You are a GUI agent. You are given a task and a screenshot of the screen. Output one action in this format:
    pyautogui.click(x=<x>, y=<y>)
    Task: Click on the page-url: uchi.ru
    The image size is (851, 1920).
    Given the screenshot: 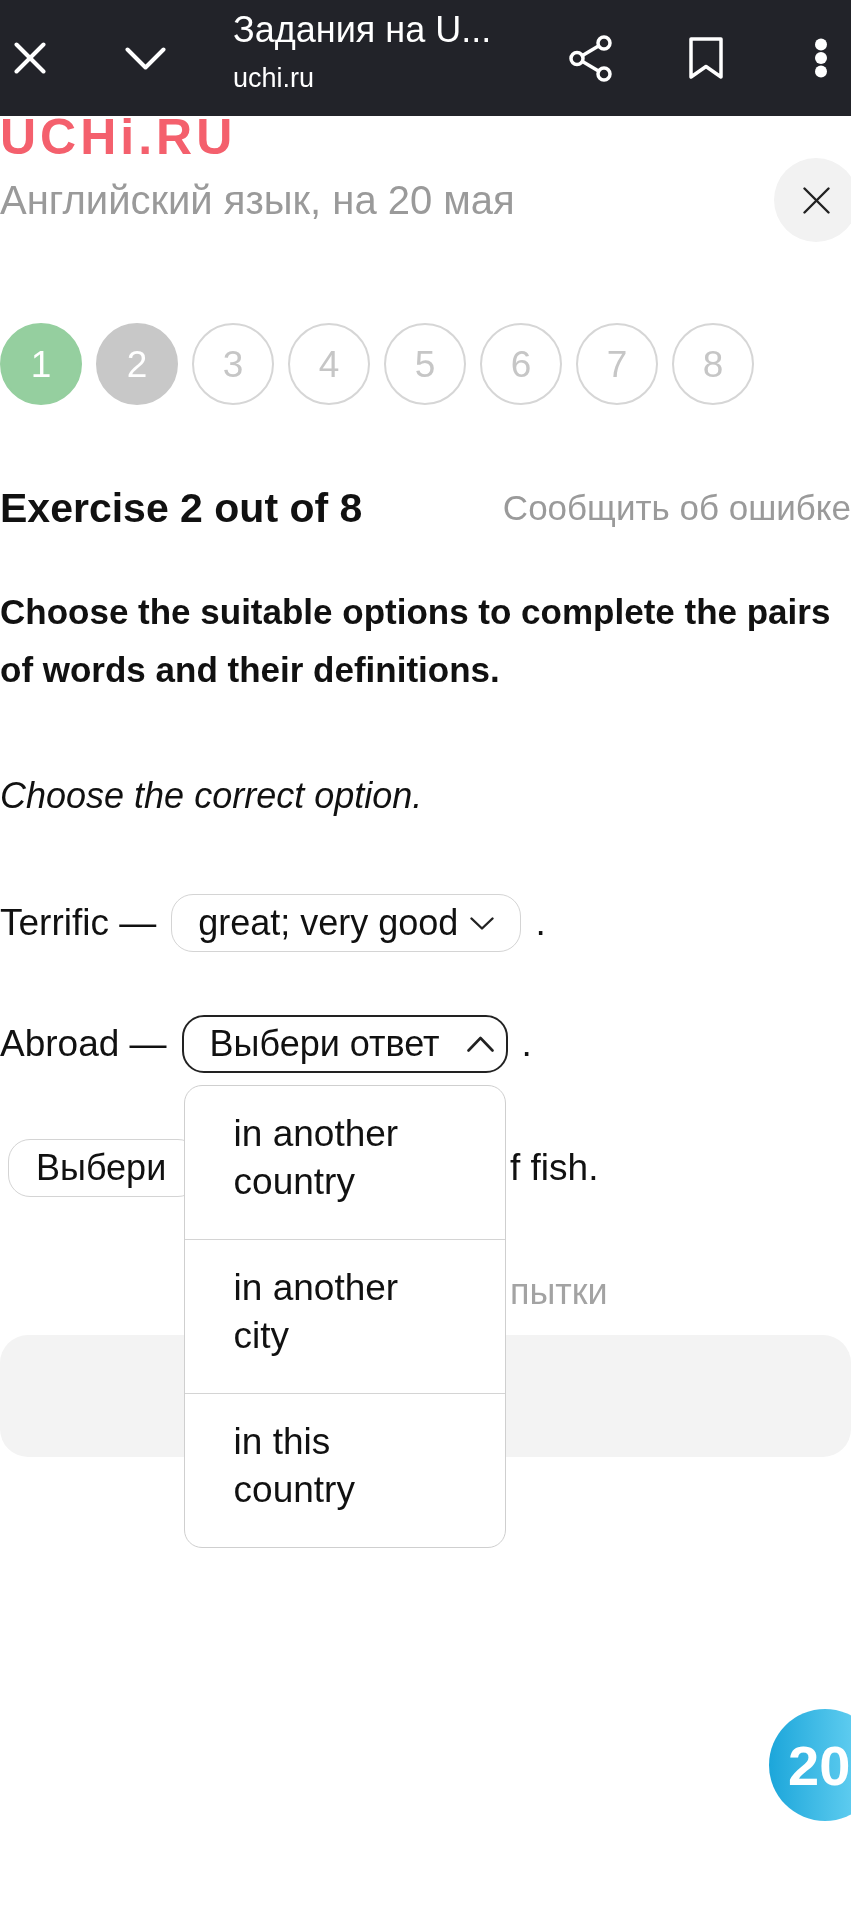 What is the action you would take?
    pyautogui.click(x=274, y=78)
    